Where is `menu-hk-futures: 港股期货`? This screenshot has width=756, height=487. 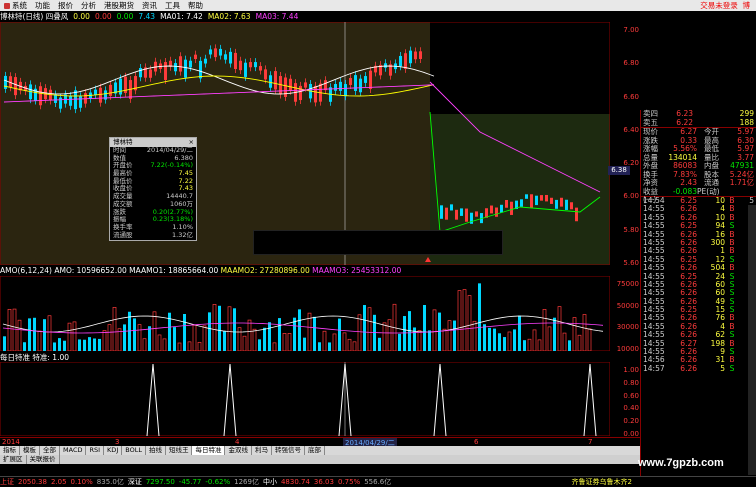 menu-hk-futures: 港股期货 is located at coordinates (119, 5).